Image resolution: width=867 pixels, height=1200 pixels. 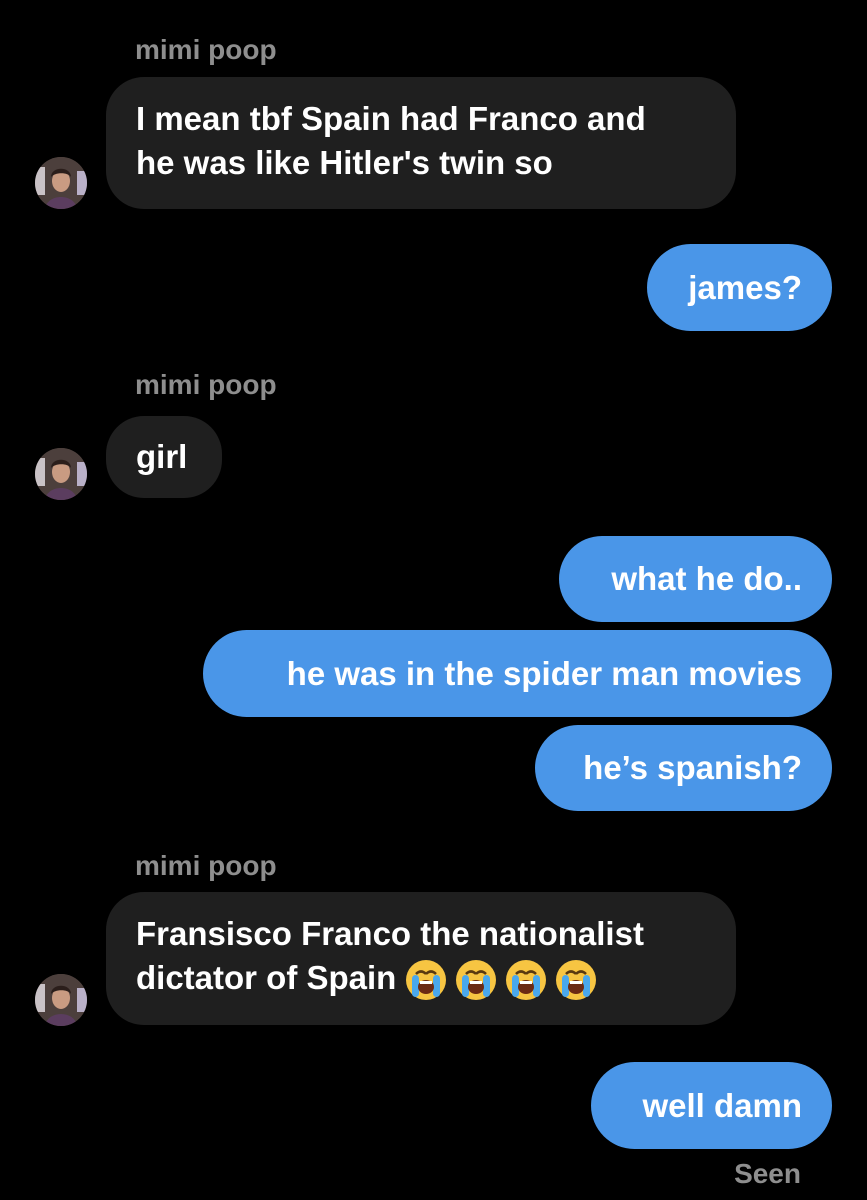 I want to click on message-text: he’s spanish?, so click(x=692, y=767).